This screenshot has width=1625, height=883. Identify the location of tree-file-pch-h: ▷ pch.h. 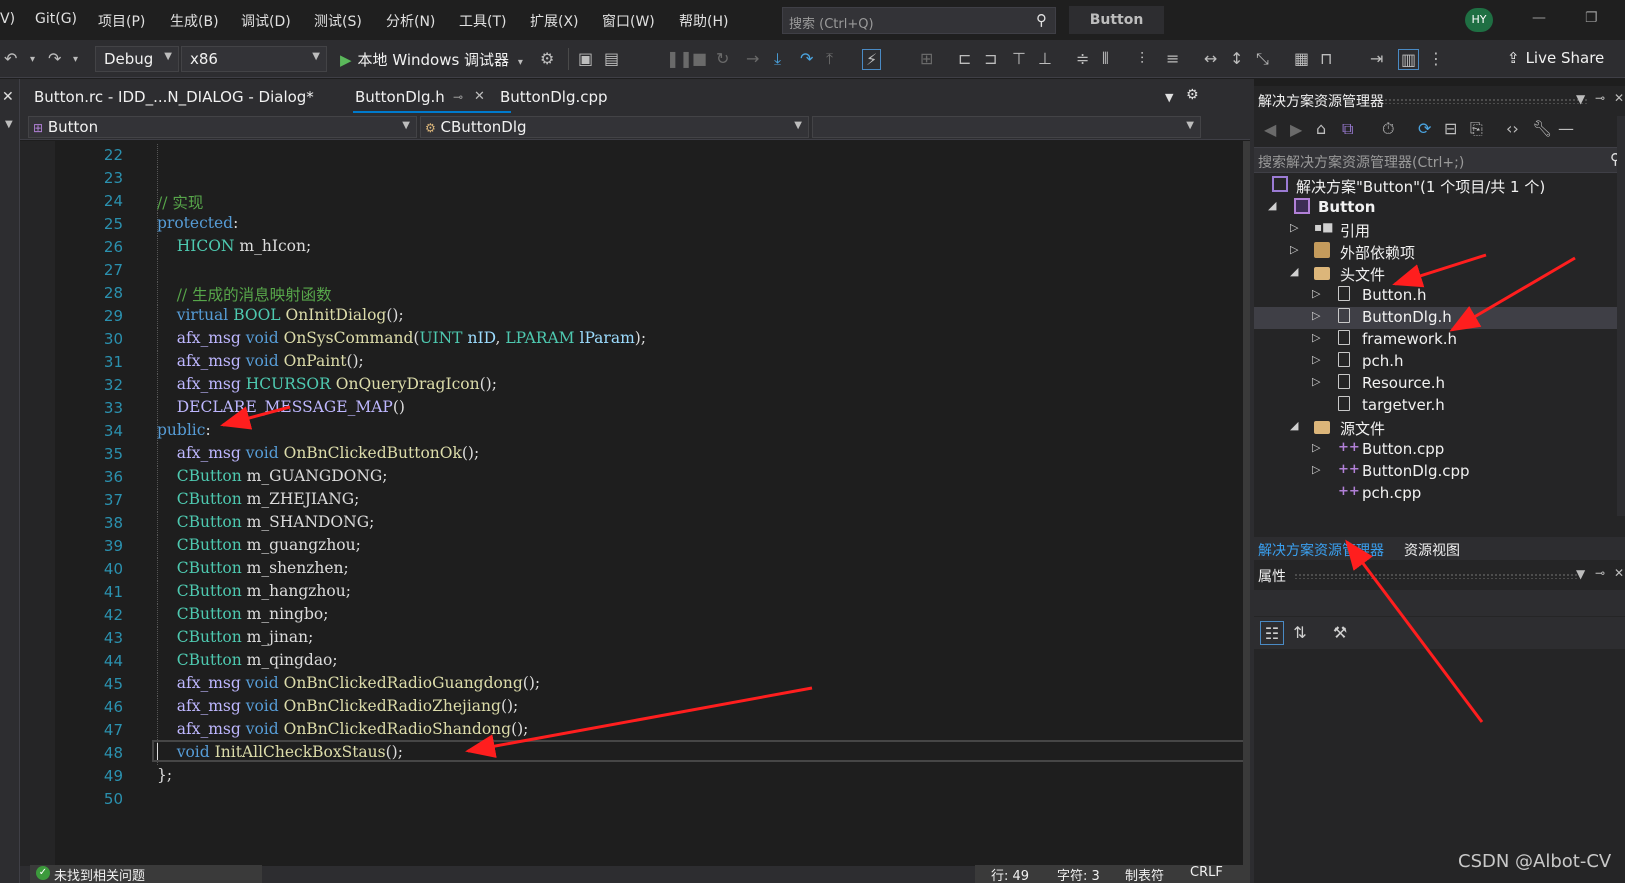
(1439, 362).